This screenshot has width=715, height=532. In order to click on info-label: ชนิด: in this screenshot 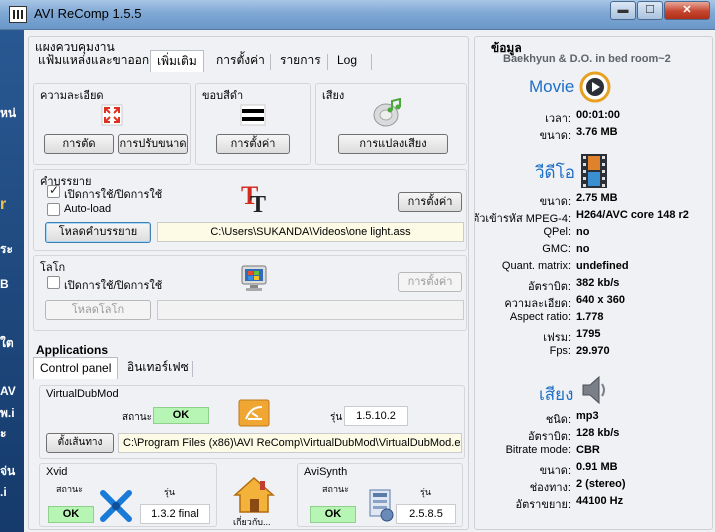, I will do `click(558, 420)`.